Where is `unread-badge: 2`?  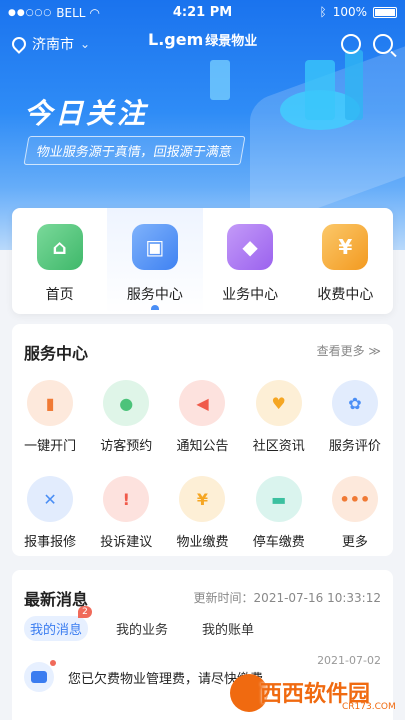
unread-badge: 2 is located at coordinates (85, 612).